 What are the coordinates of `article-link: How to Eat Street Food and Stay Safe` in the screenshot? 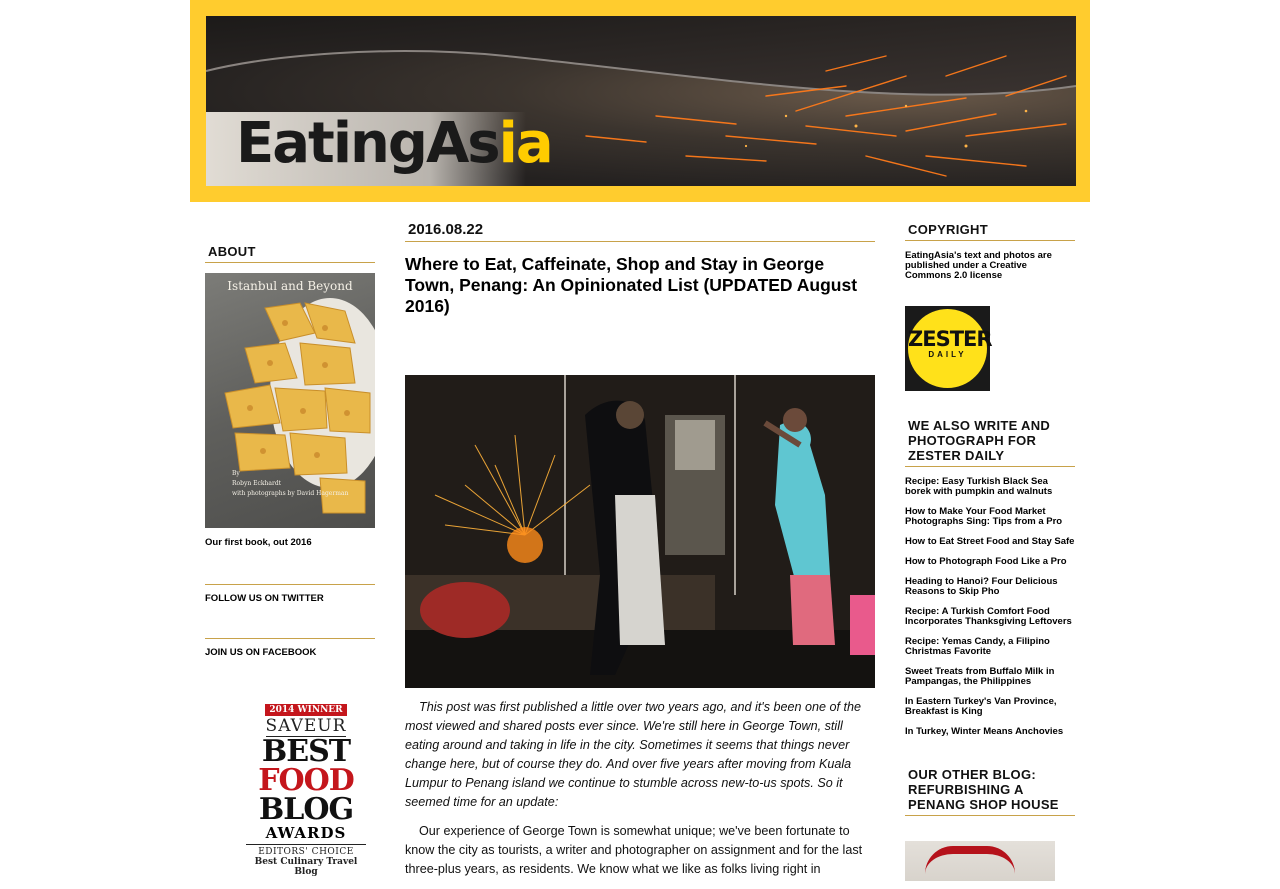 It's located at (990, 542).